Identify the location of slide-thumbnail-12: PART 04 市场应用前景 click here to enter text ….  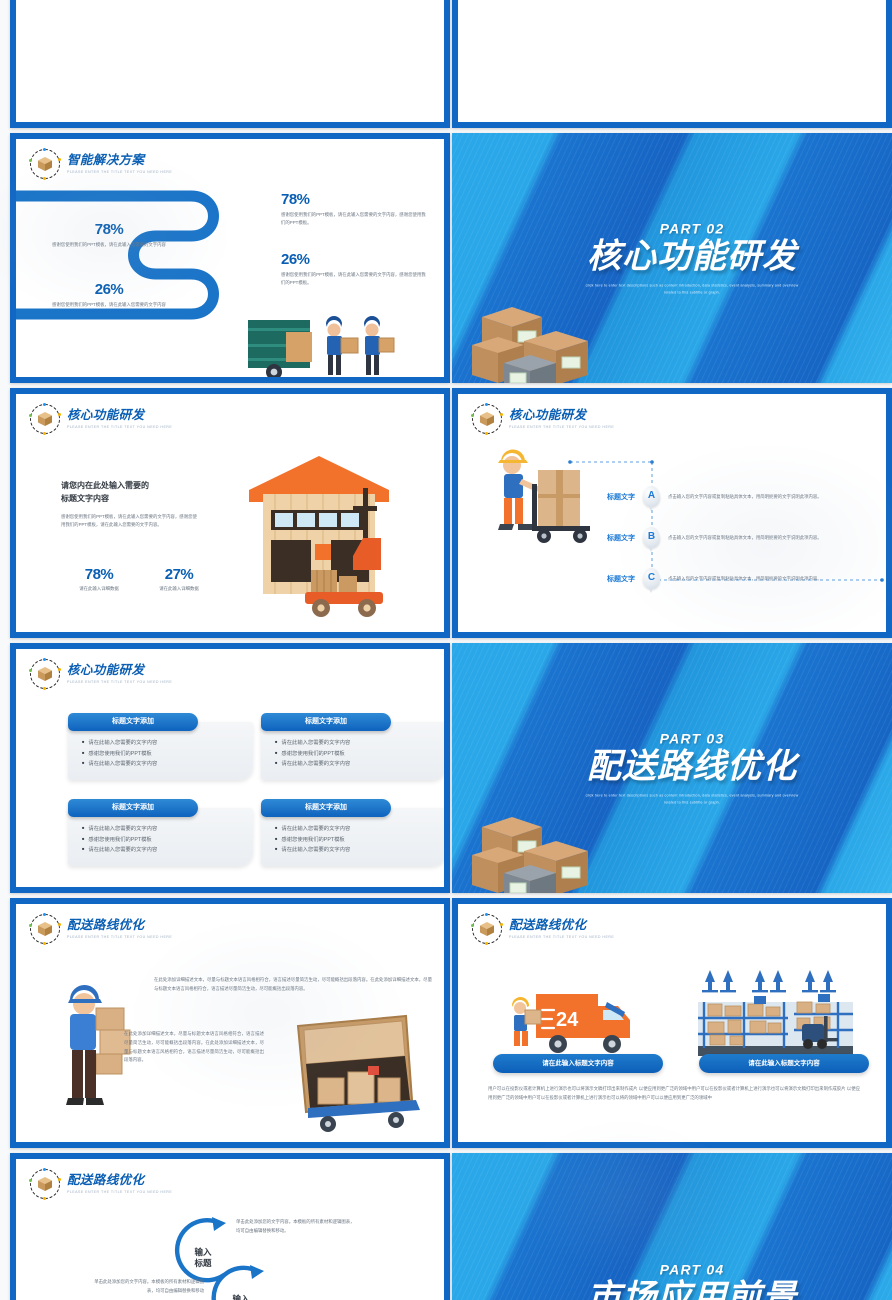
(672, 1226).